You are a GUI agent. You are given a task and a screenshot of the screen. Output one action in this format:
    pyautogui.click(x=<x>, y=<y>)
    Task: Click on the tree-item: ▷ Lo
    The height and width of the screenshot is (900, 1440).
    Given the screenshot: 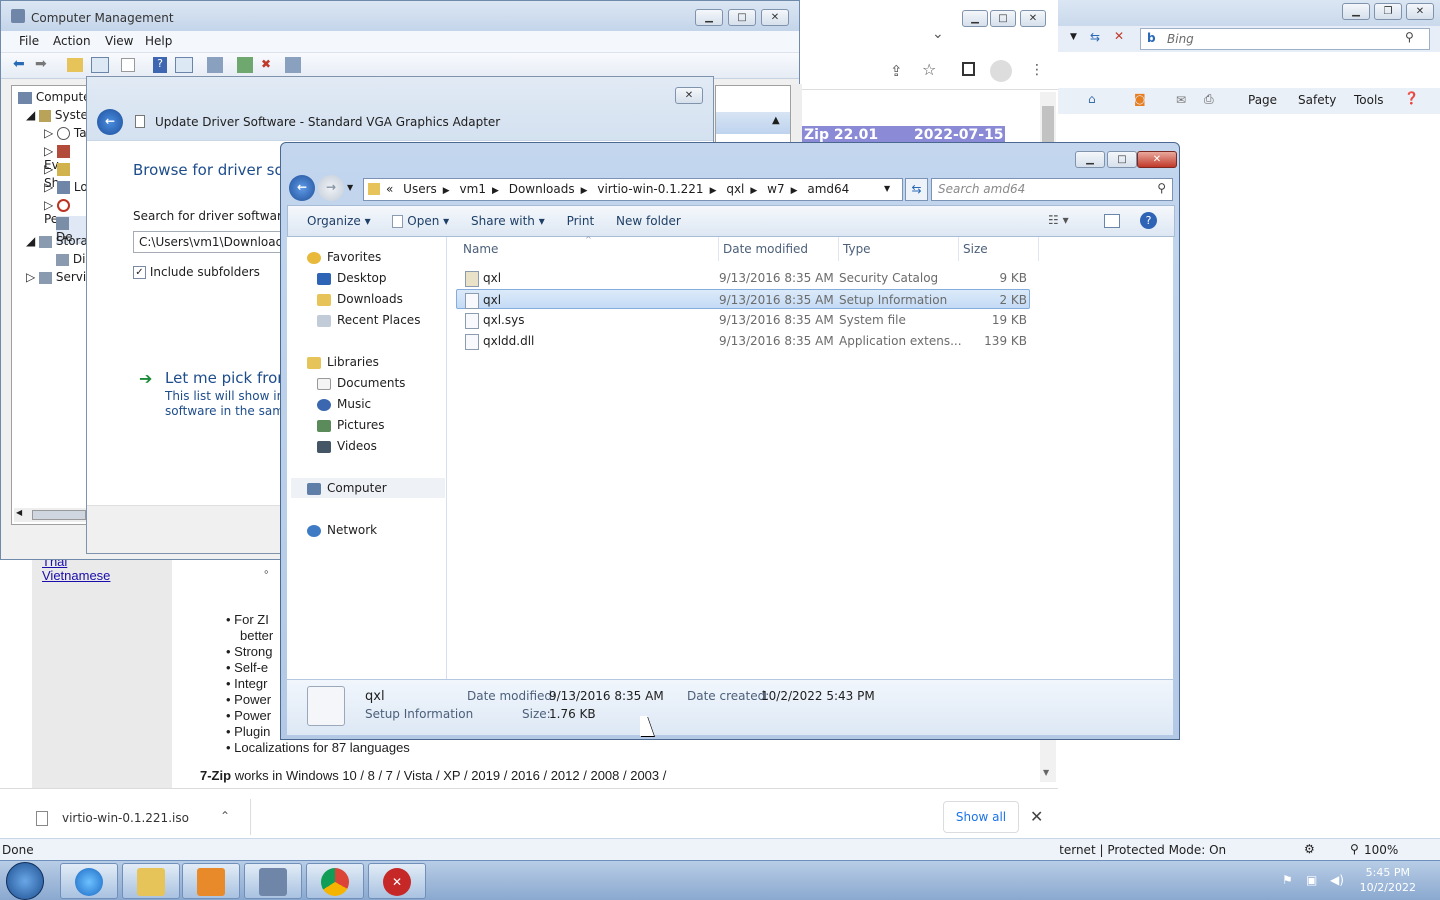 What is the action you would take?
    pyautogui.click(x=66, y=187)
    